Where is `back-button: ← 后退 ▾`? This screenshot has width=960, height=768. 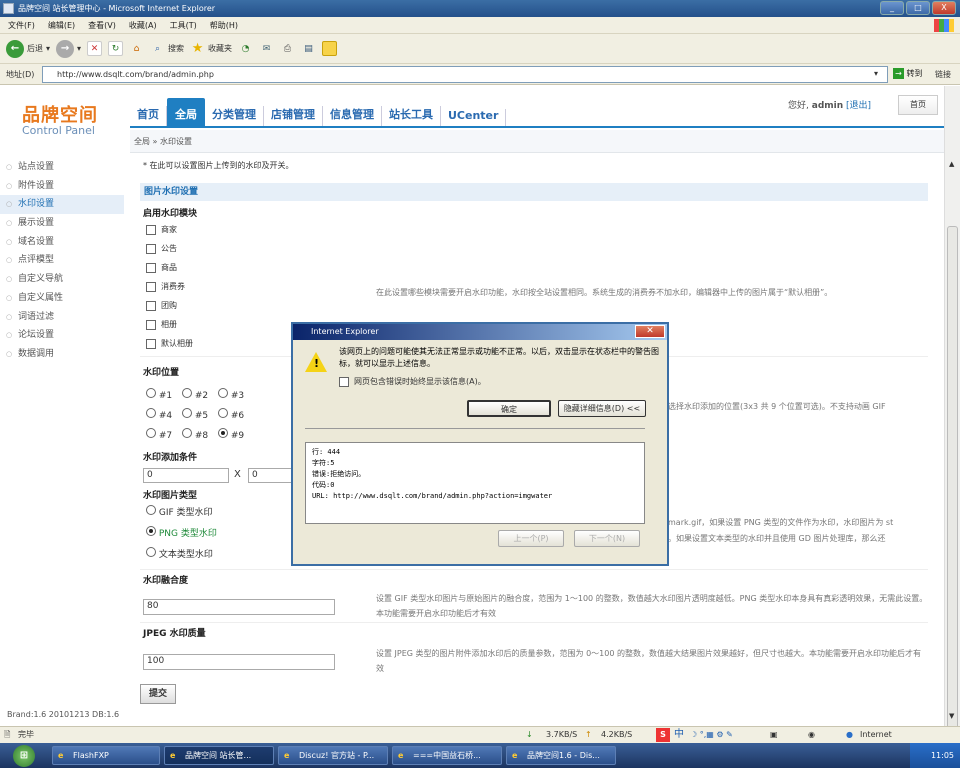
back-button: ← 后退 ▾ is located at coordinates (28, 48).